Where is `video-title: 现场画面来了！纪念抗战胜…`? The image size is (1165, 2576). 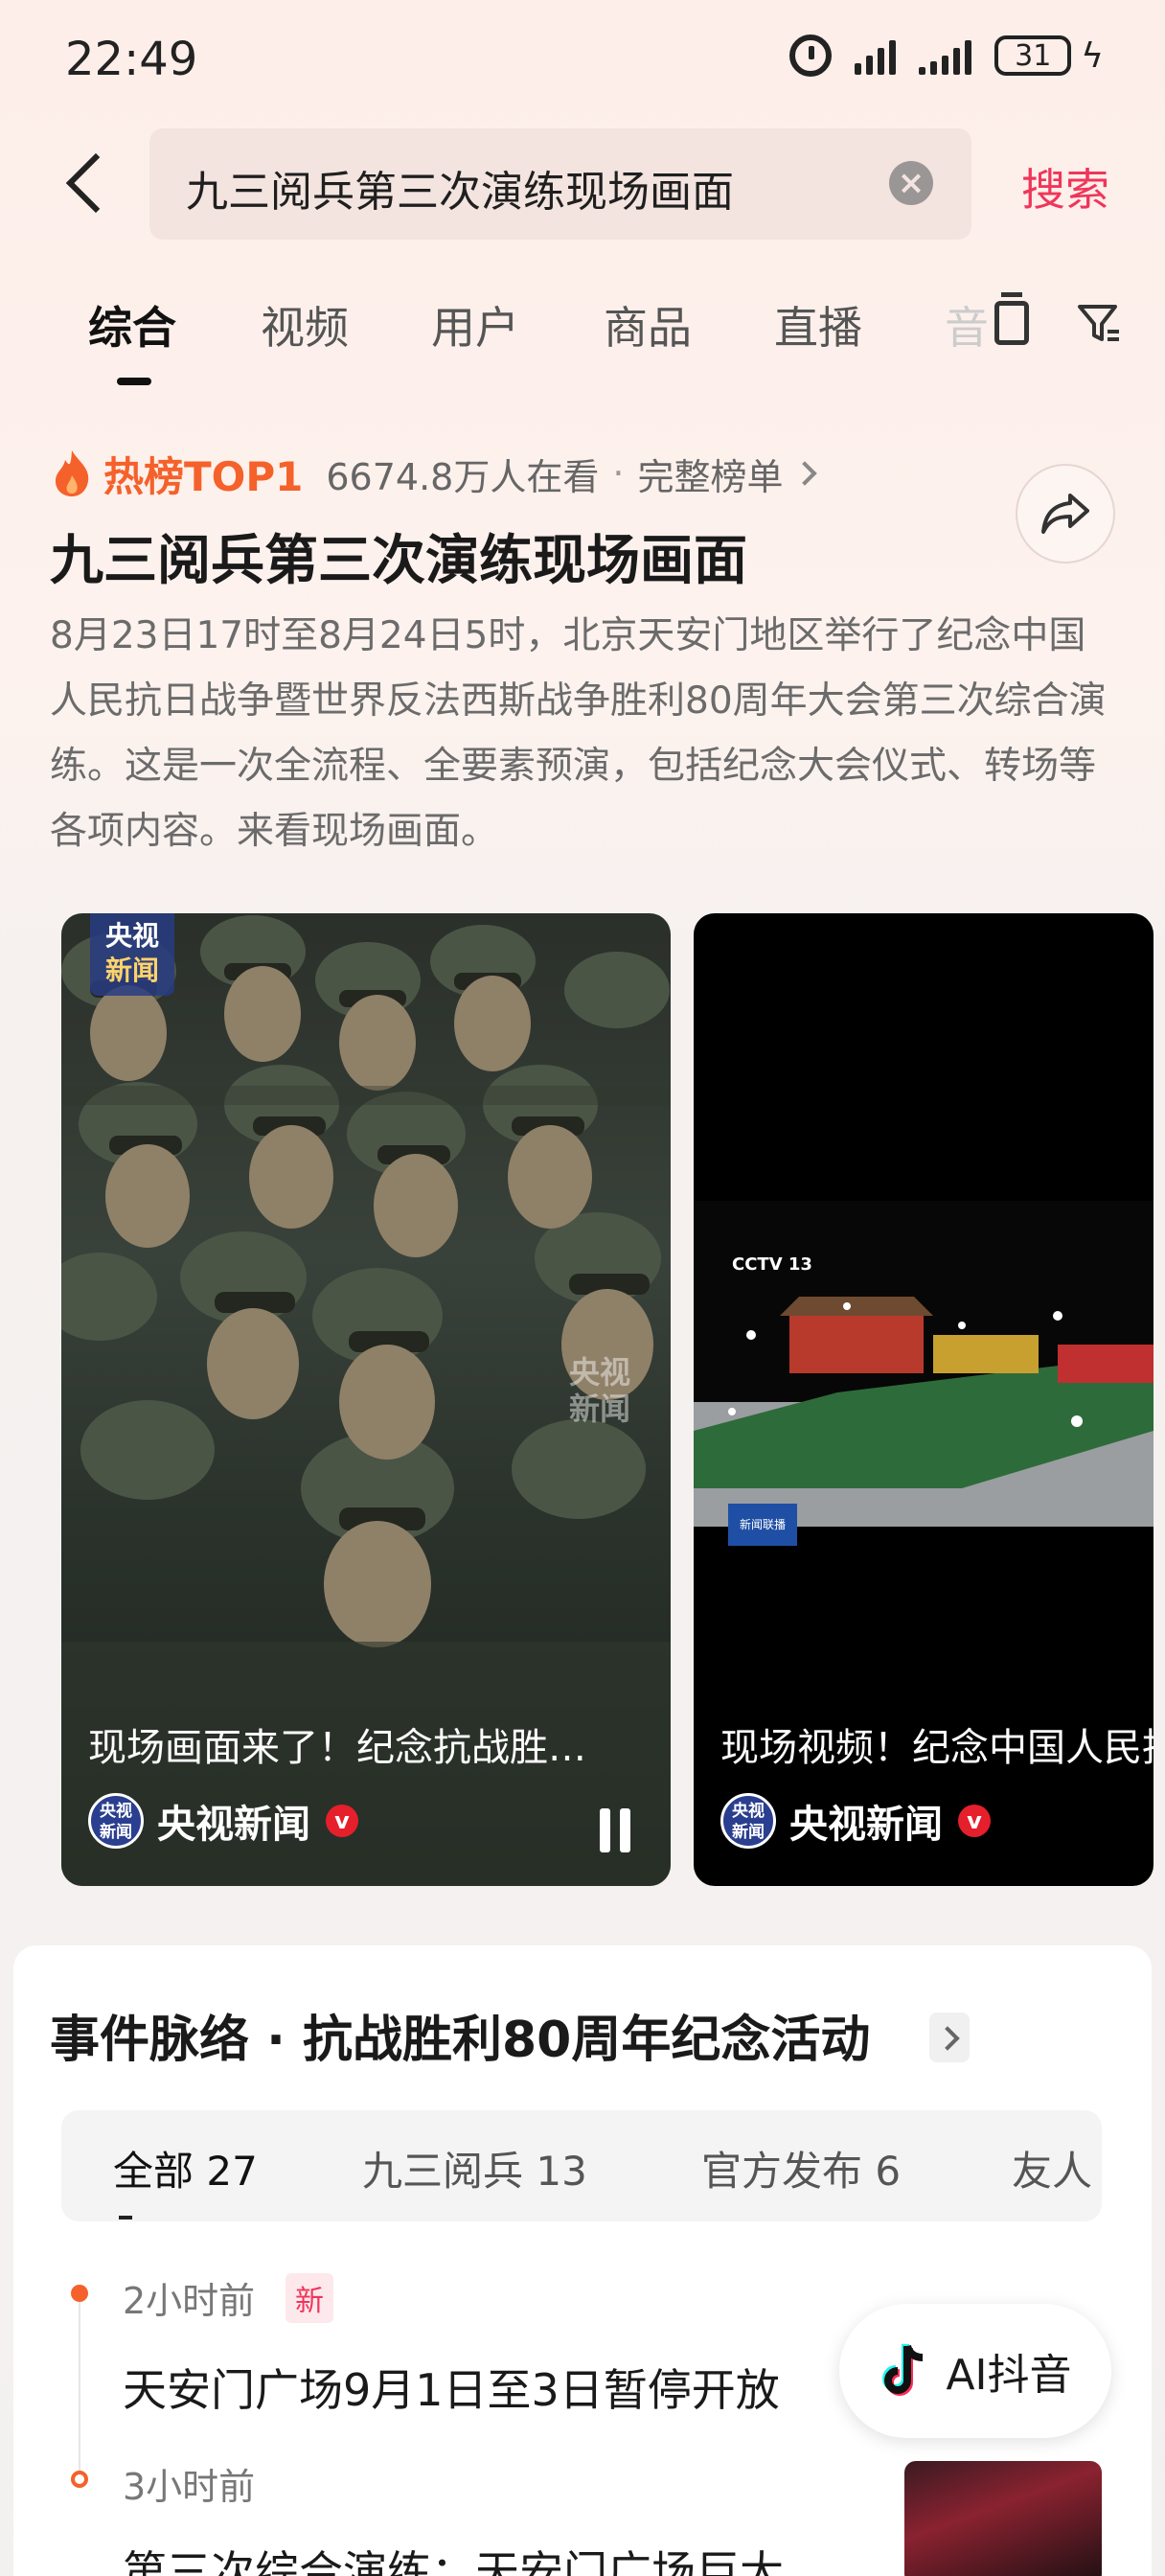
video-title: 现场画面来了！纪念抗战胜… is located at coordinates (337, 1748).